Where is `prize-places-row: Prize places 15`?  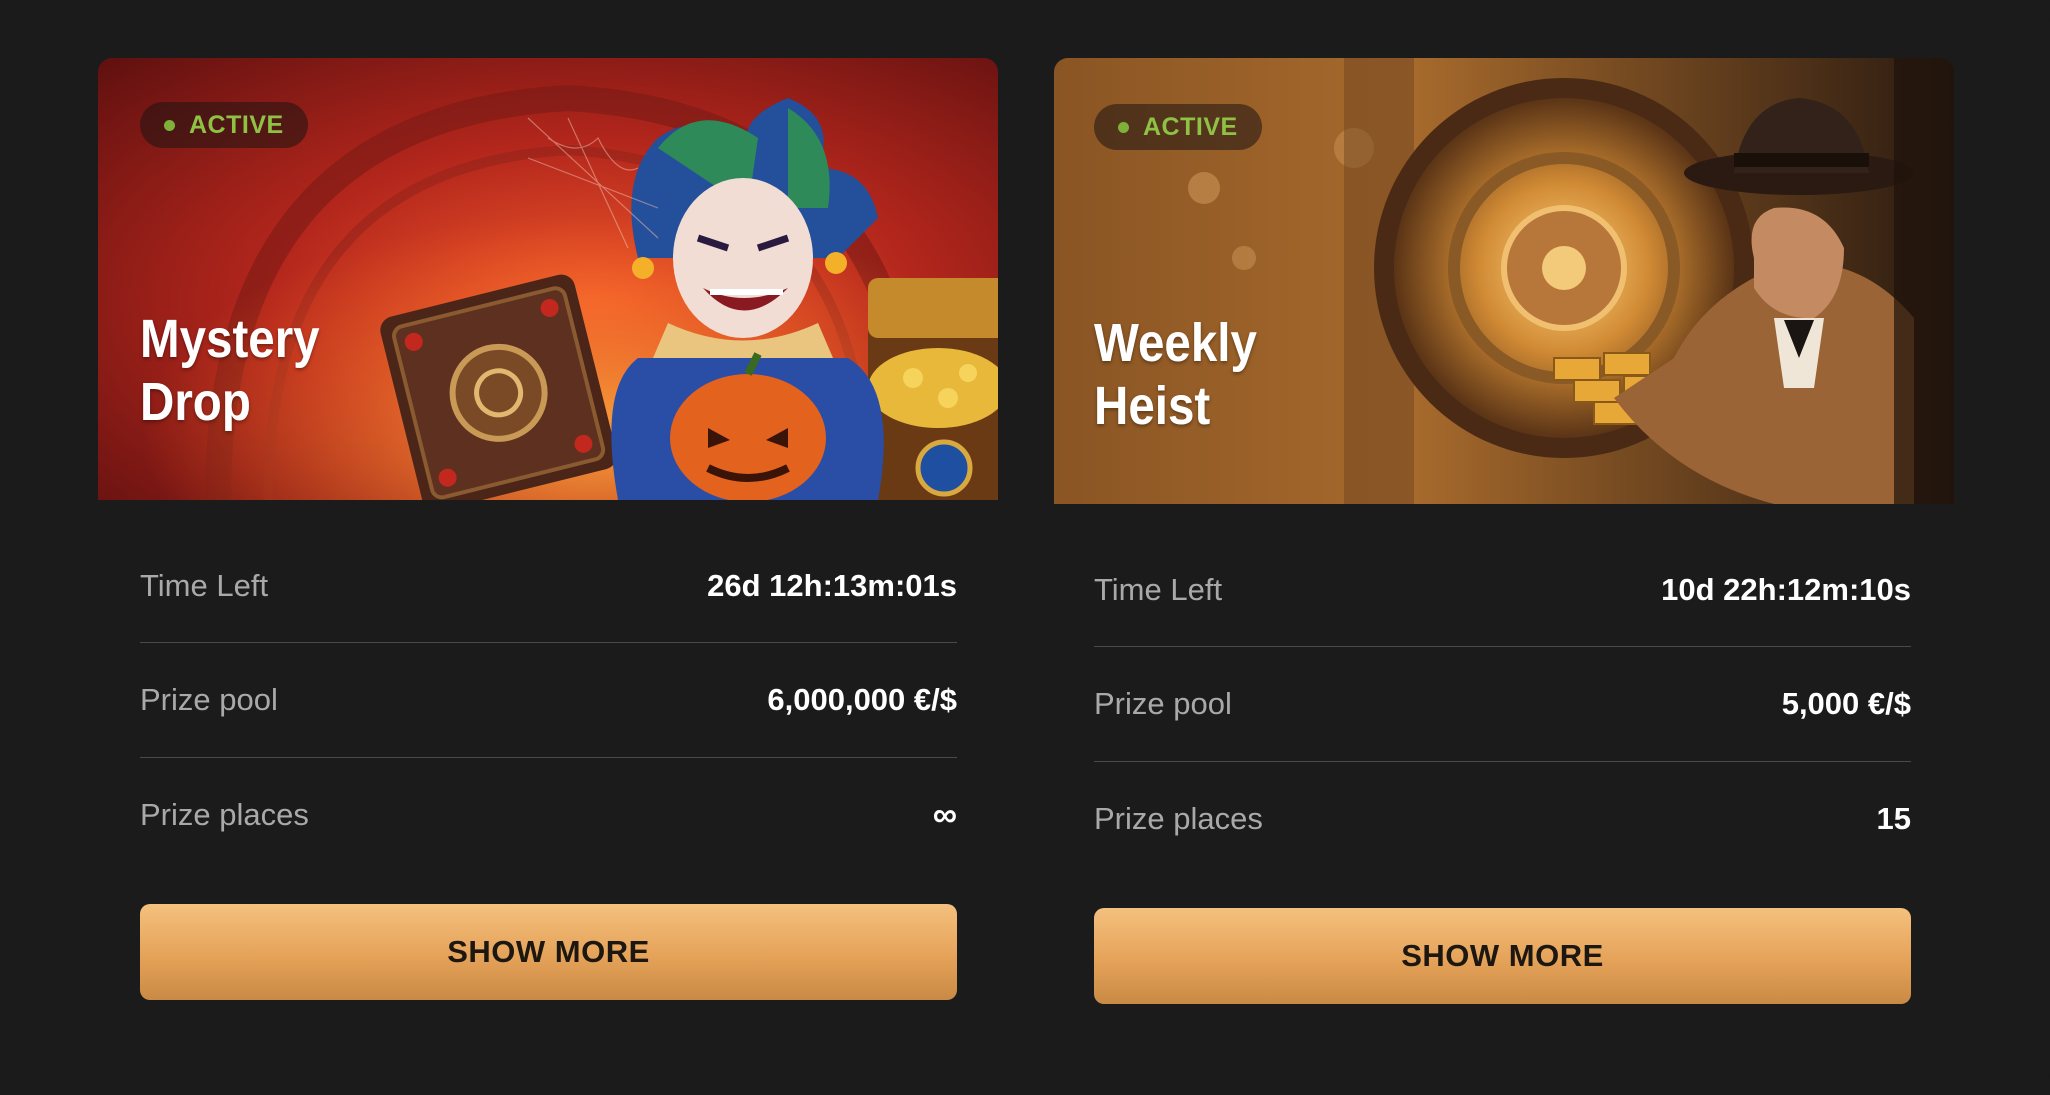 prize-places-row: Prize places 15 is located at coordinates (1502, 819).